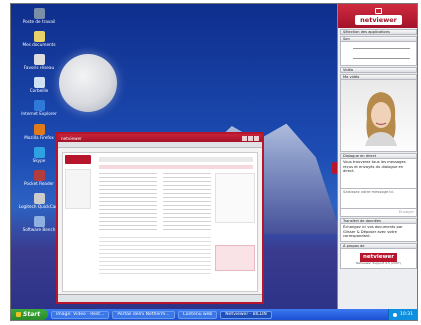 Image resolution: width=421 pixels, height=325 pixels. I want to click on person-photo, so click(381, 119).